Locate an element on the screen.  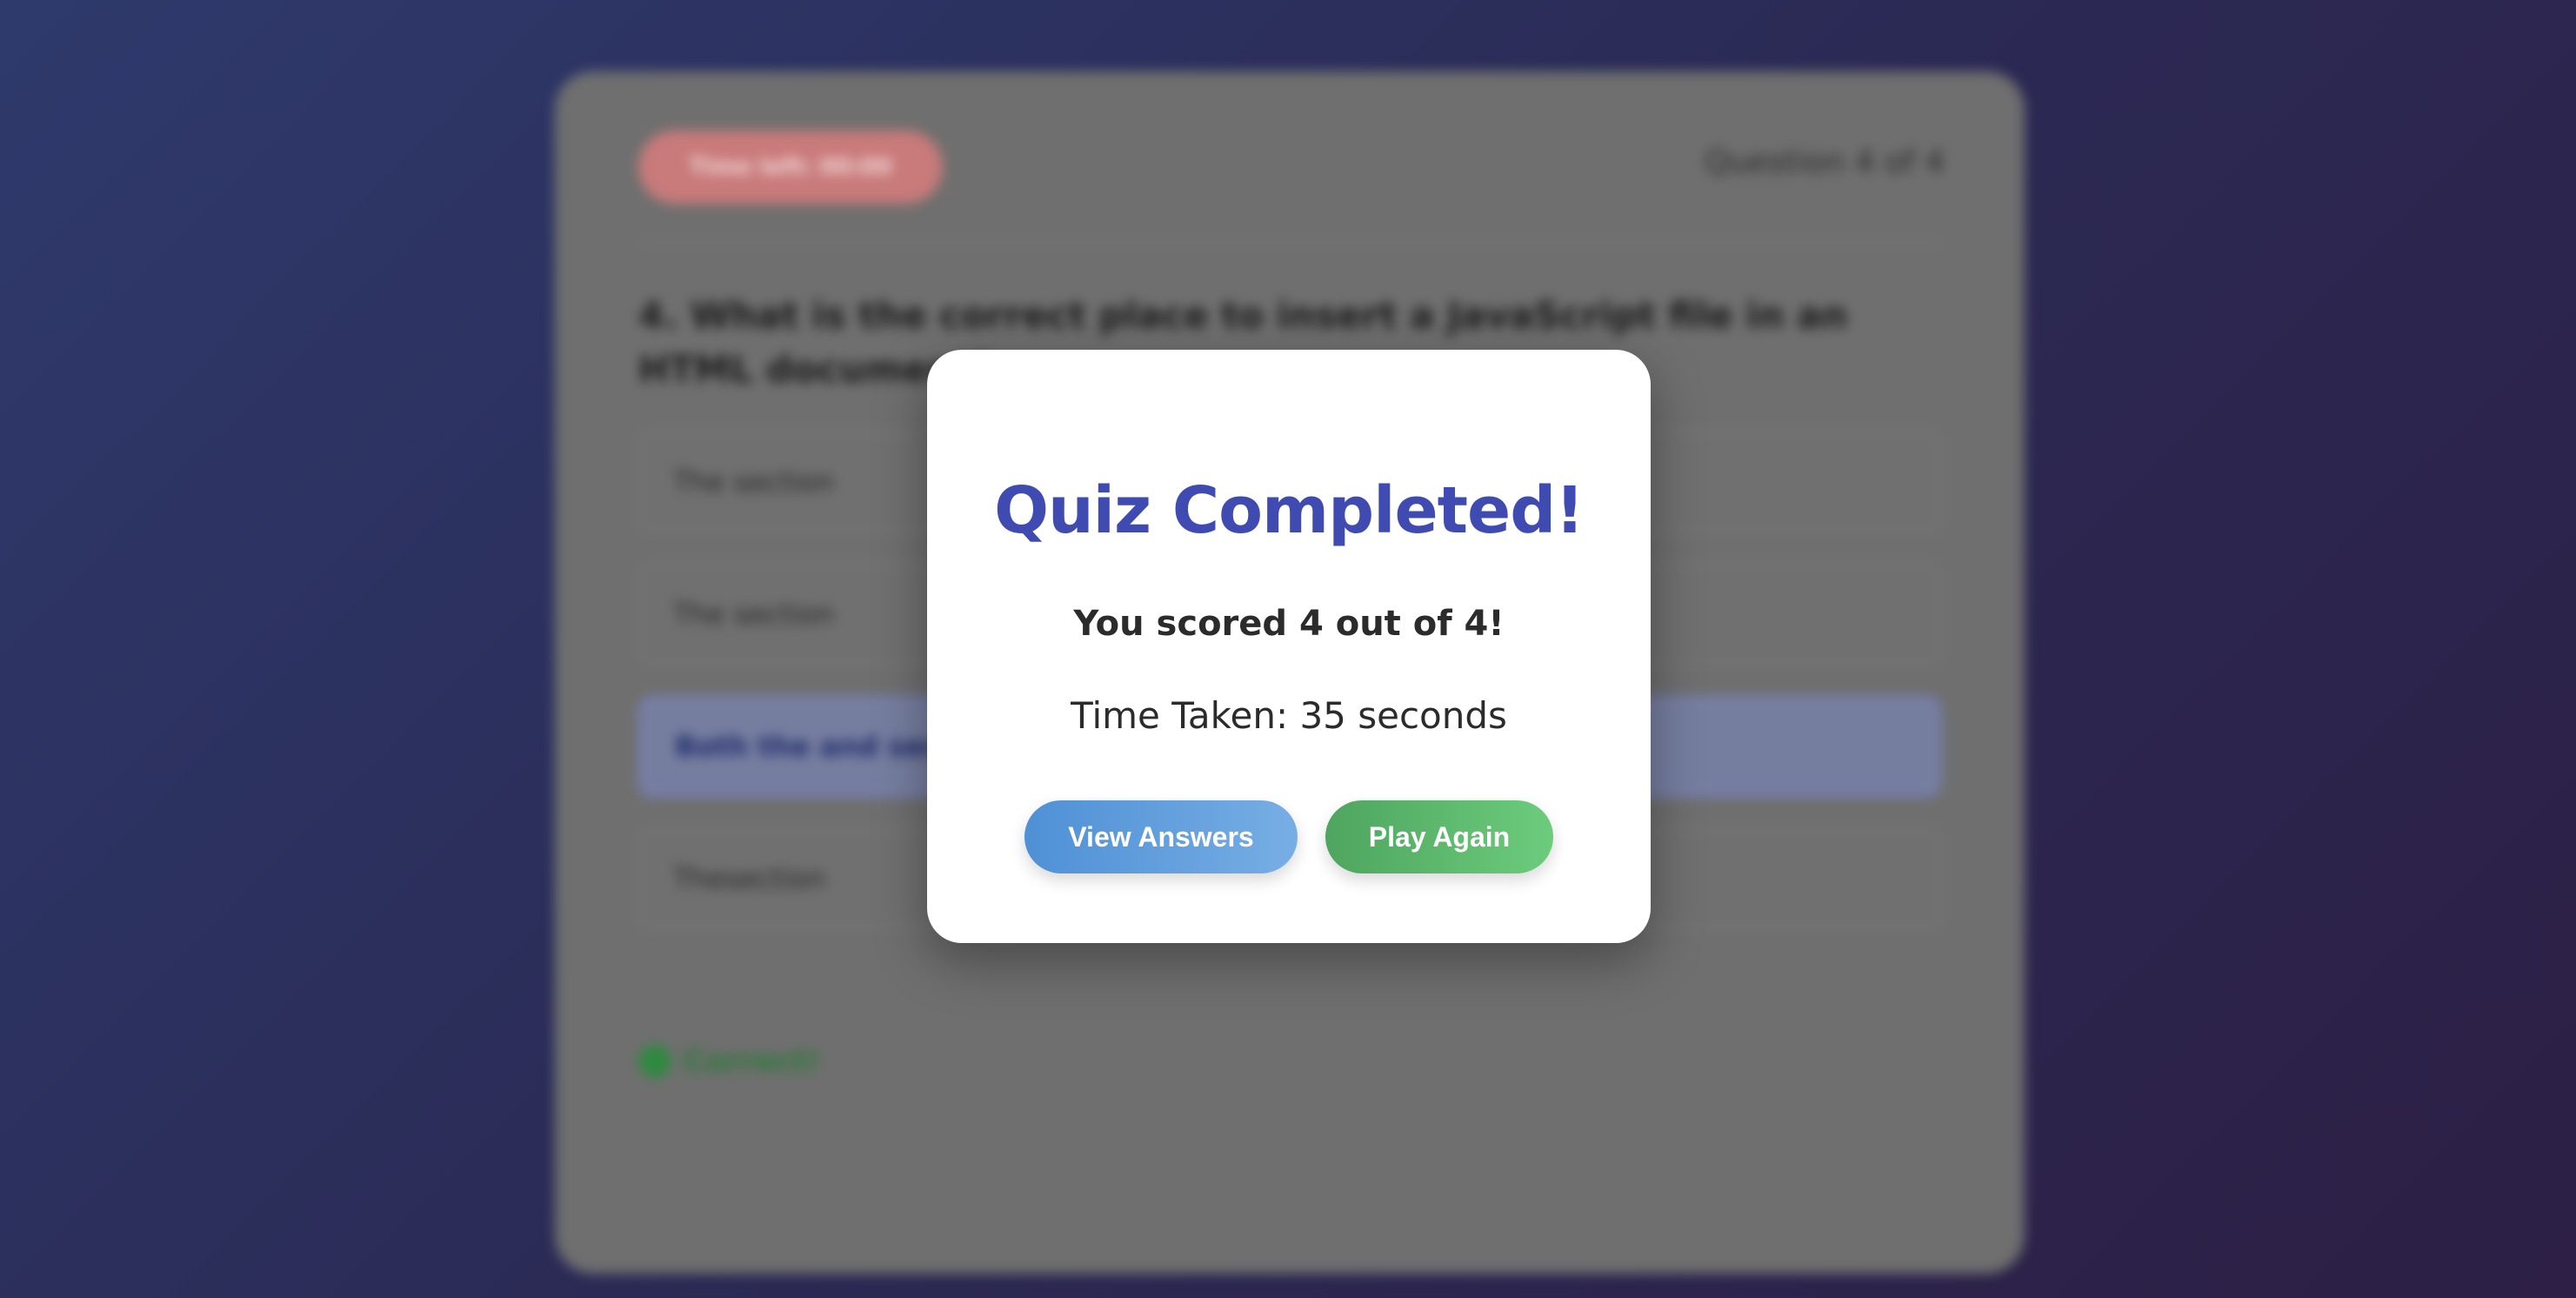
answer-feedback: Correct! is located at coordinates (729, 1061).